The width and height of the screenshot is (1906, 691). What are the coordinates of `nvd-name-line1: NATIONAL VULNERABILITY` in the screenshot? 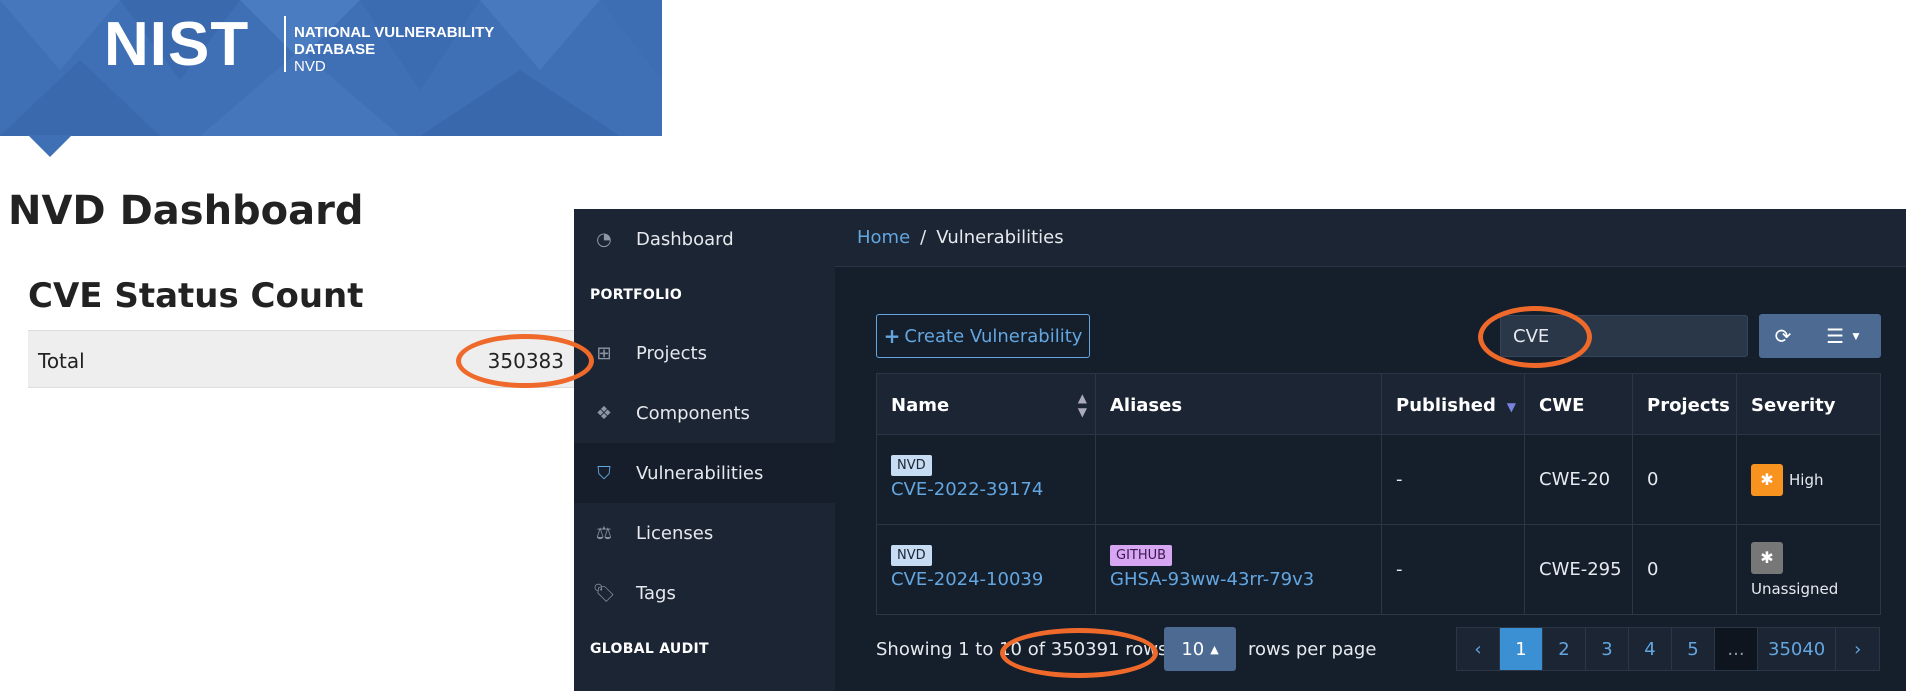 It's located at (394, 32).